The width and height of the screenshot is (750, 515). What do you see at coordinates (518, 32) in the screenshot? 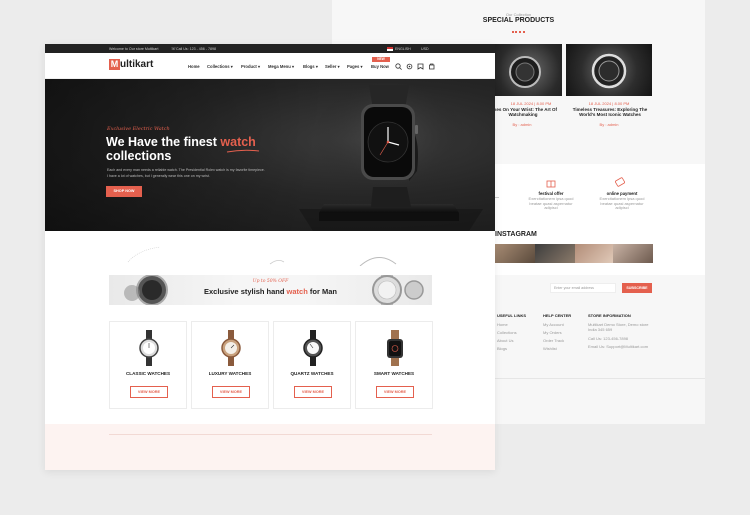
I see `title-divider` at bounding box center [518, 32].